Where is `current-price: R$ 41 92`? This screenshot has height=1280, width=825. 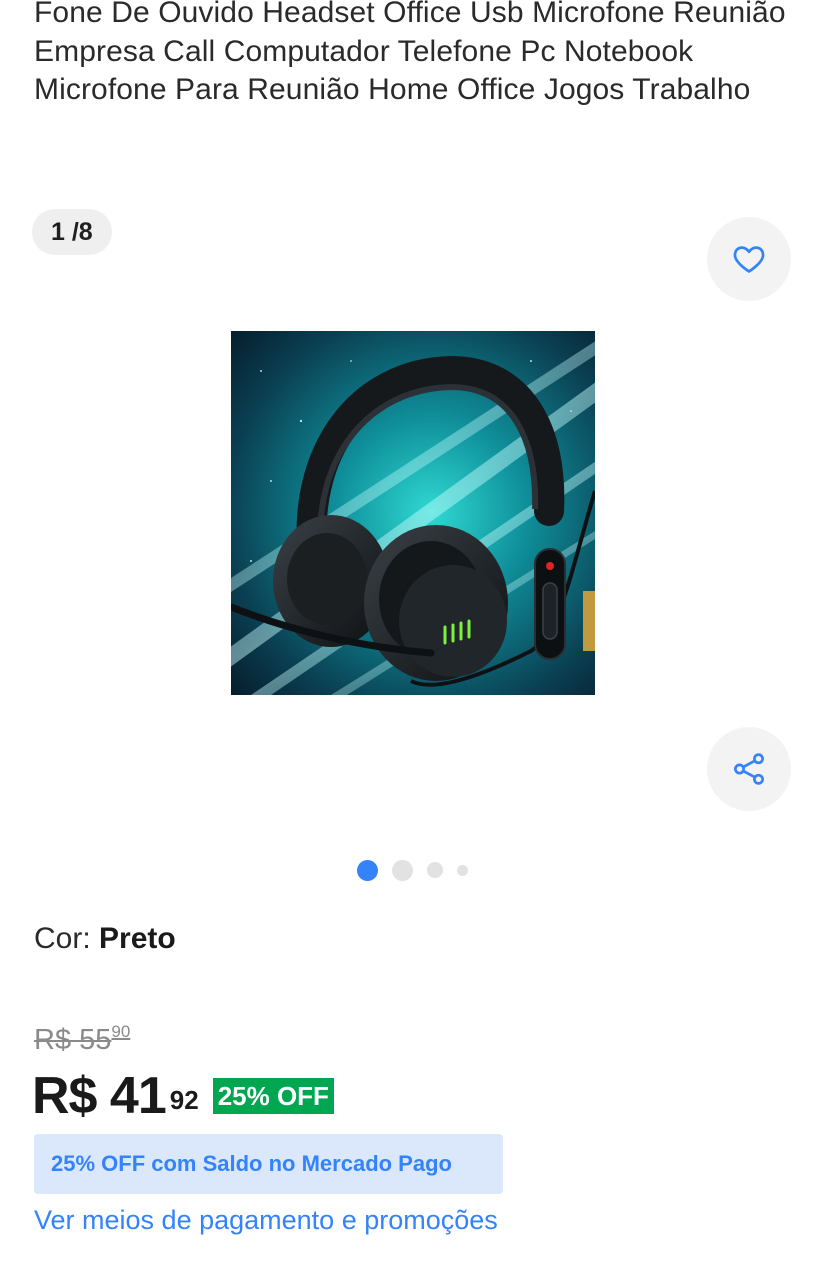 current-price: R$ 41 92 is located at coordinates (115, 1096).